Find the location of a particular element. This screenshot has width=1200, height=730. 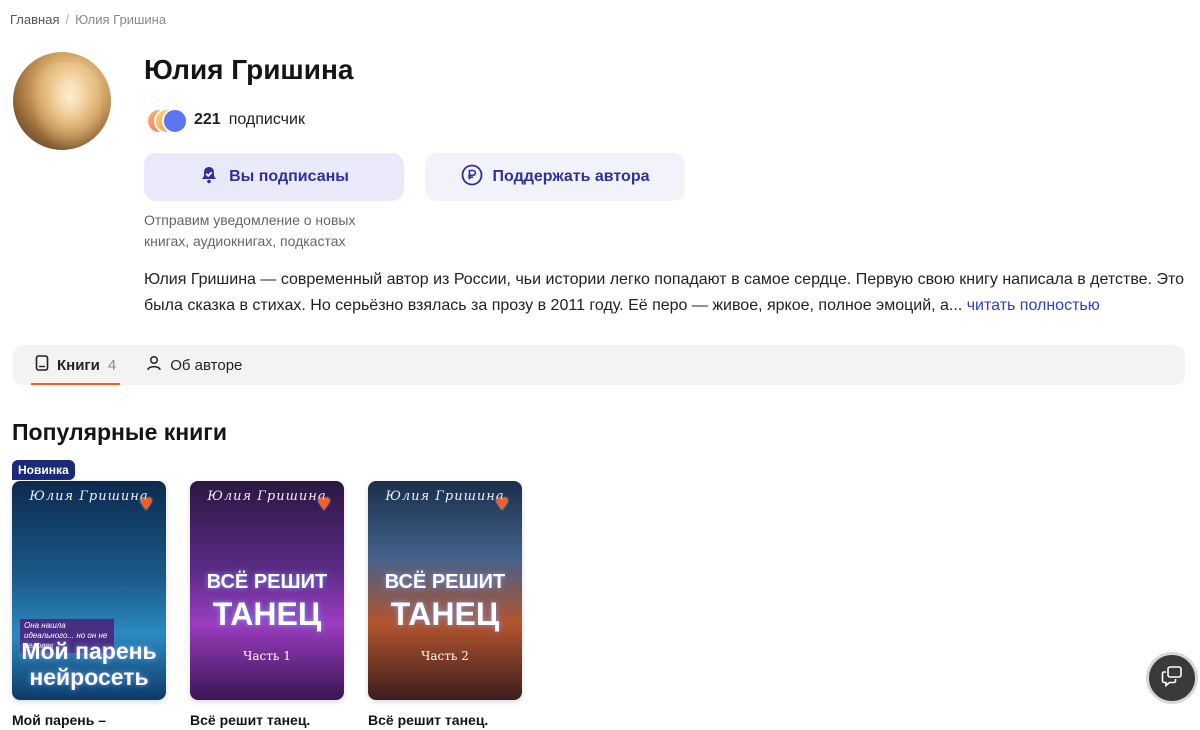

tab-books-label: Книги is located at coordinates (78, 365).